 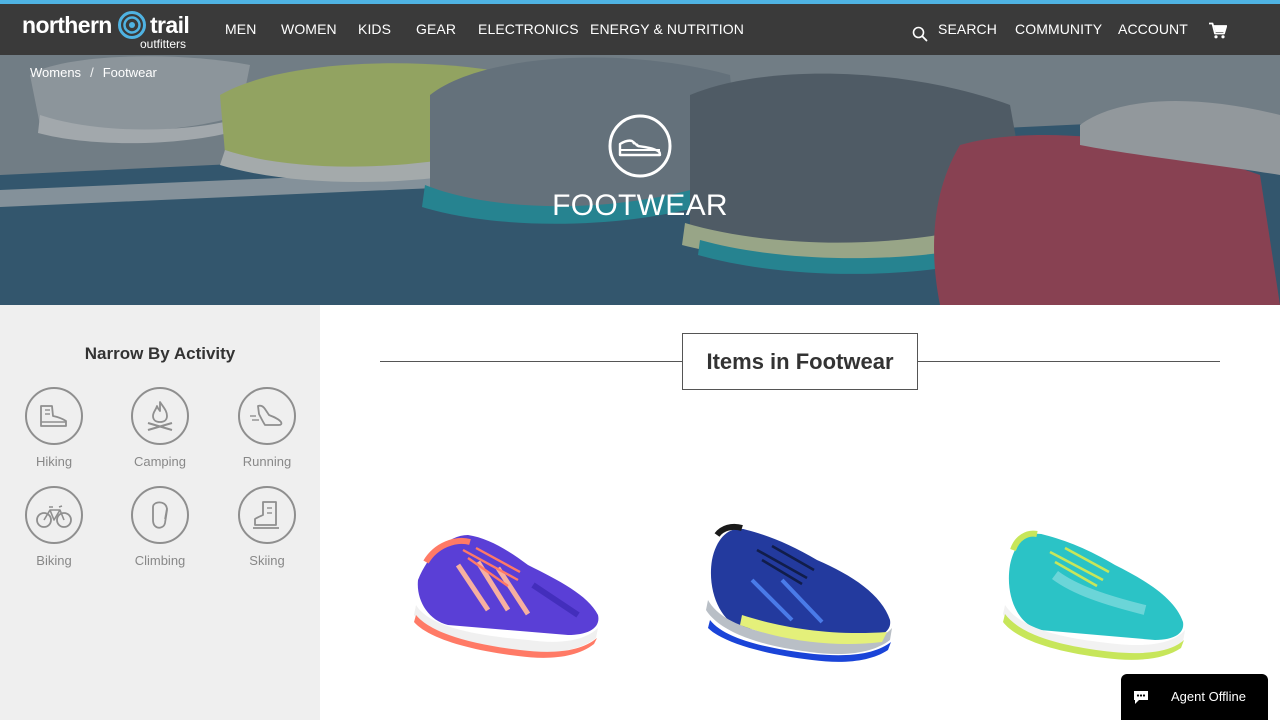 What do you see at coordinates (170, 25) in the screenshot?
I see `brand-name-part2: trail` at bounding box center [170, 25].